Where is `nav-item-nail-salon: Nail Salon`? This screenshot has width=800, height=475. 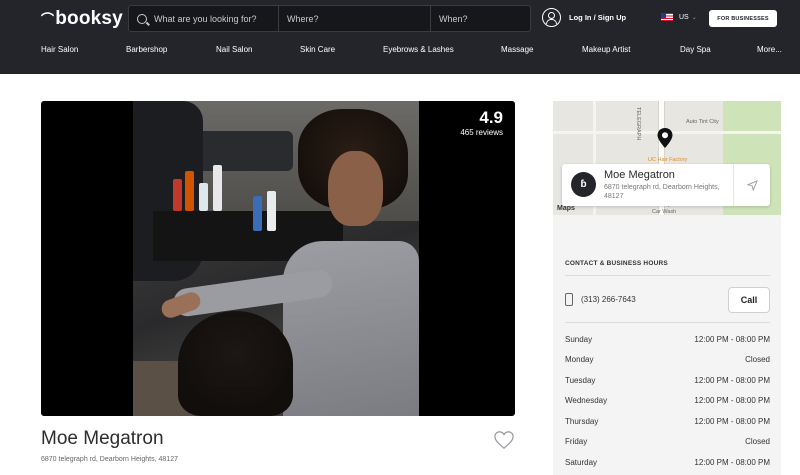
nav-item-nail-salon: Nail Salon is located at coordinates (234, 49).